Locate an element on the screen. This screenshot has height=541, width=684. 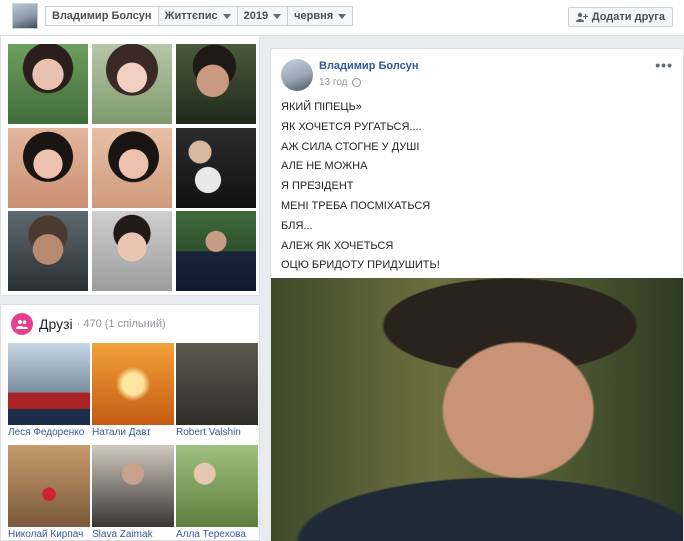
friends-count: · 470 (1 спільний) is located at coordinates (121, 324).